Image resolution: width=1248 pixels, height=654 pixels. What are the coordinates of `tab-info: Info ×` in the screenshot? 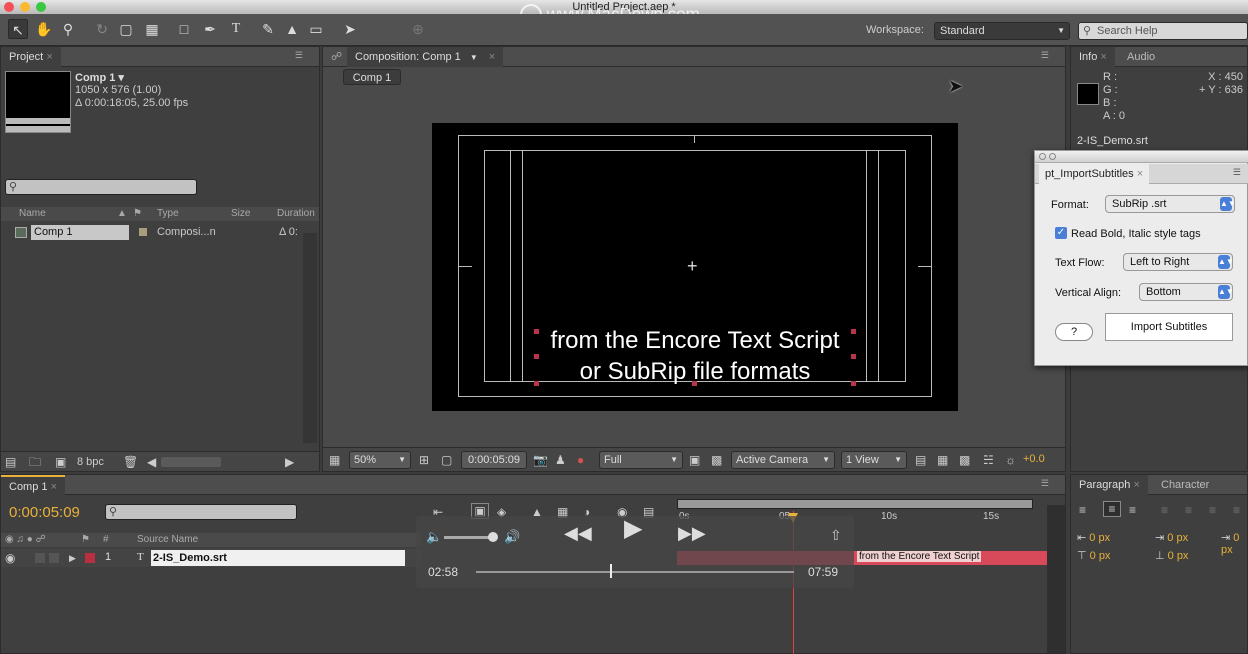 It's located at (1093, 57).